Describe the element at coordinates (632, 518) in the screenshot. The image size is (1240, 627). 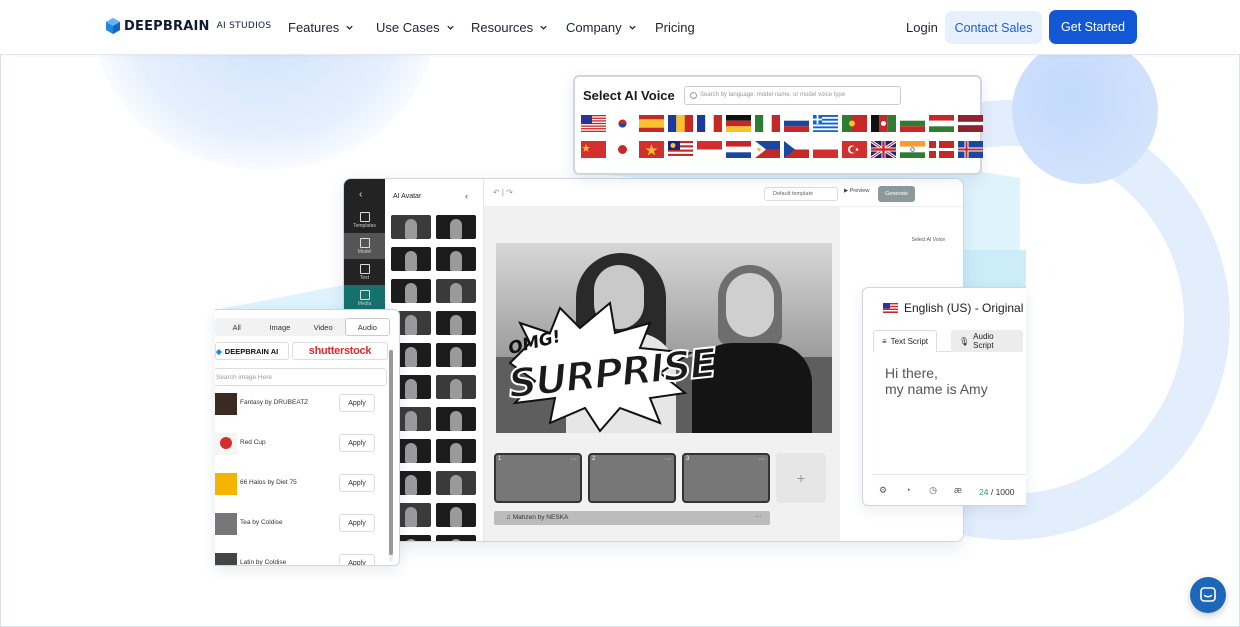
I see `background-music-bar: ♫ Mahzen by NESKA ···` at that location.